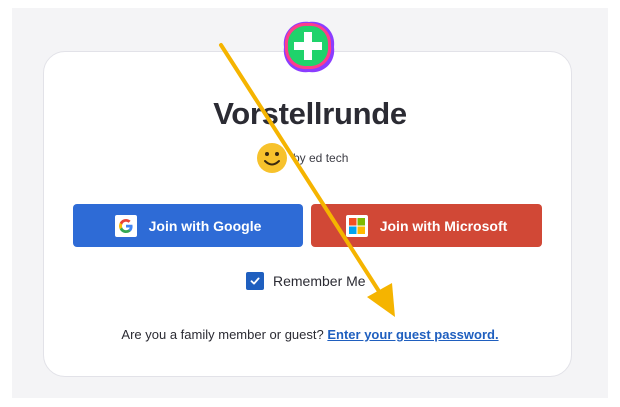 The height and width of the screenshot is (407, 620). What do you see at coordinates (309, 47) in the screenshot?
I see `flip-logo-icon` at bounding box center [309, 47].